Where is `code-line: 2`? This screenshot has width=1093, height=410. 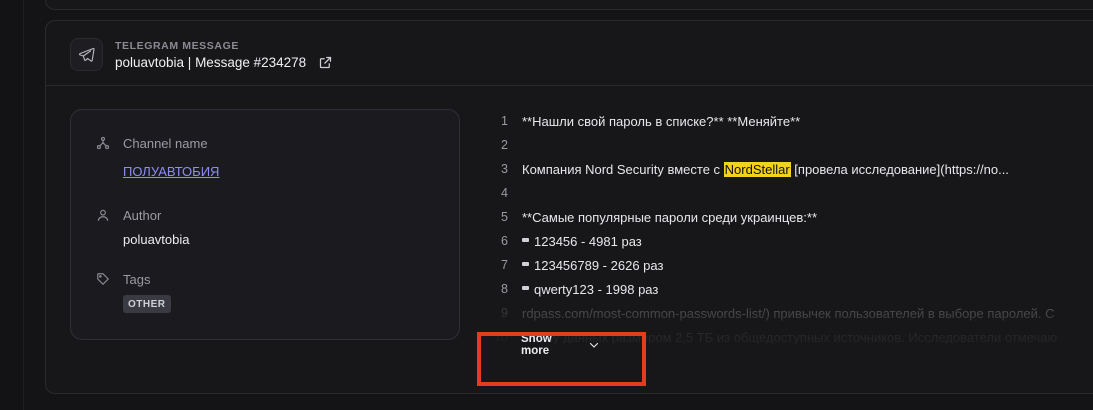
code-line: 2 is located at coordinates (787, 145).